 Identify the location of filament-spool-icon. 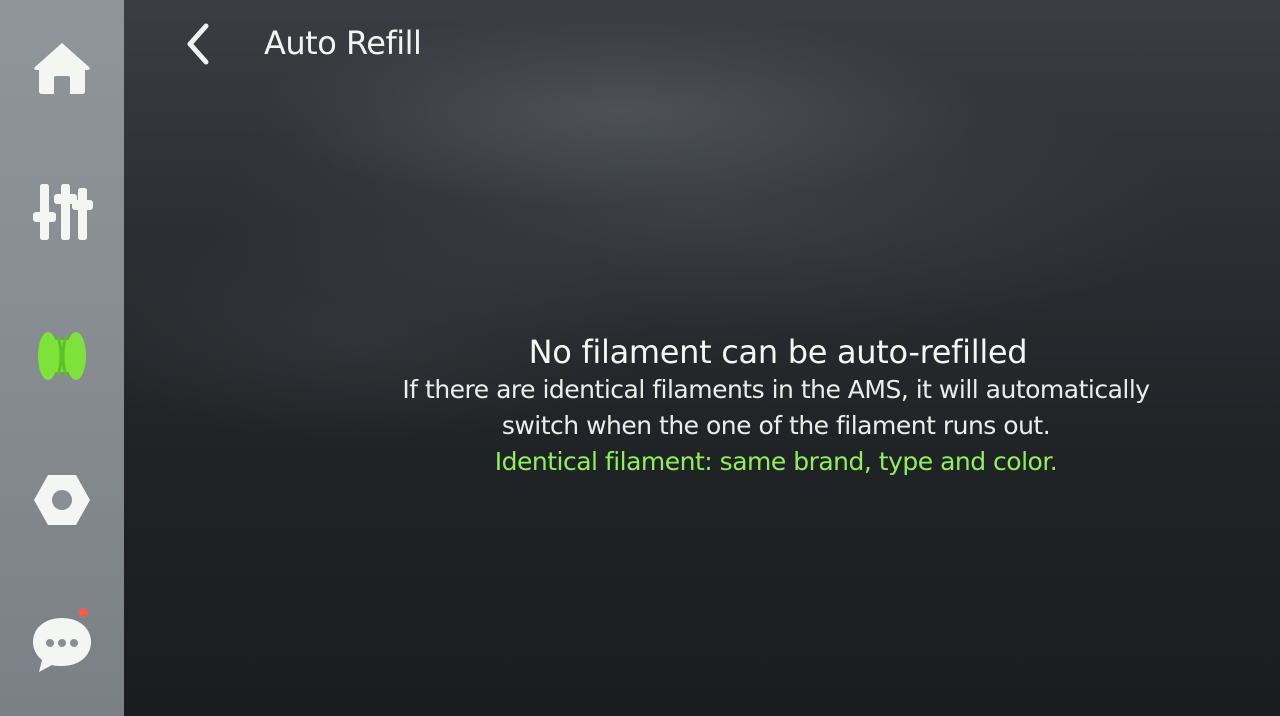
(62, 356).